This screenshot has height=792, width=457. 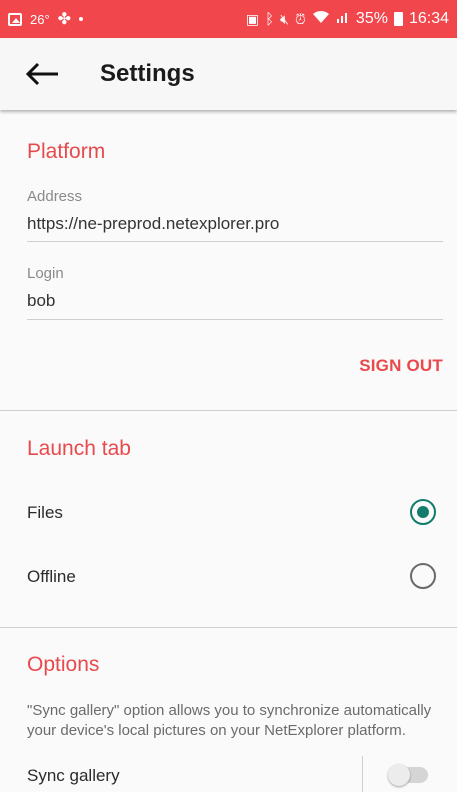 I want to click on radio-label-offline: Offline, so click(x=51, y=577).